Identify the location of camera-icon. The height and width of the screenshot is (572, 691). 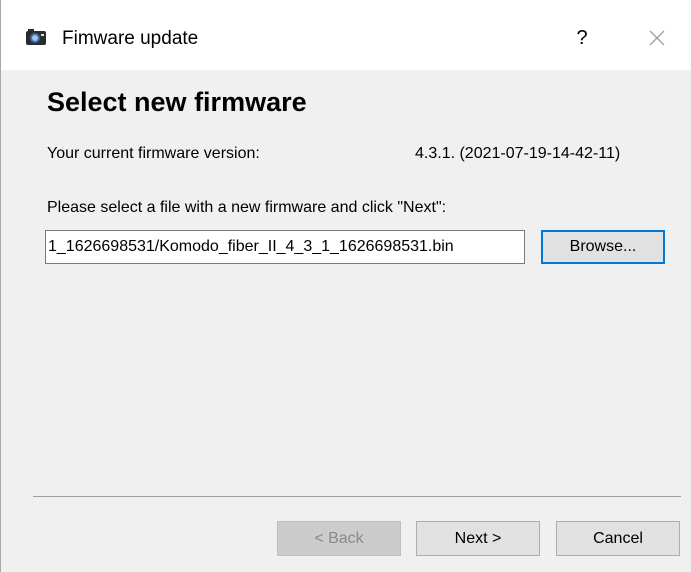
(36, 37).